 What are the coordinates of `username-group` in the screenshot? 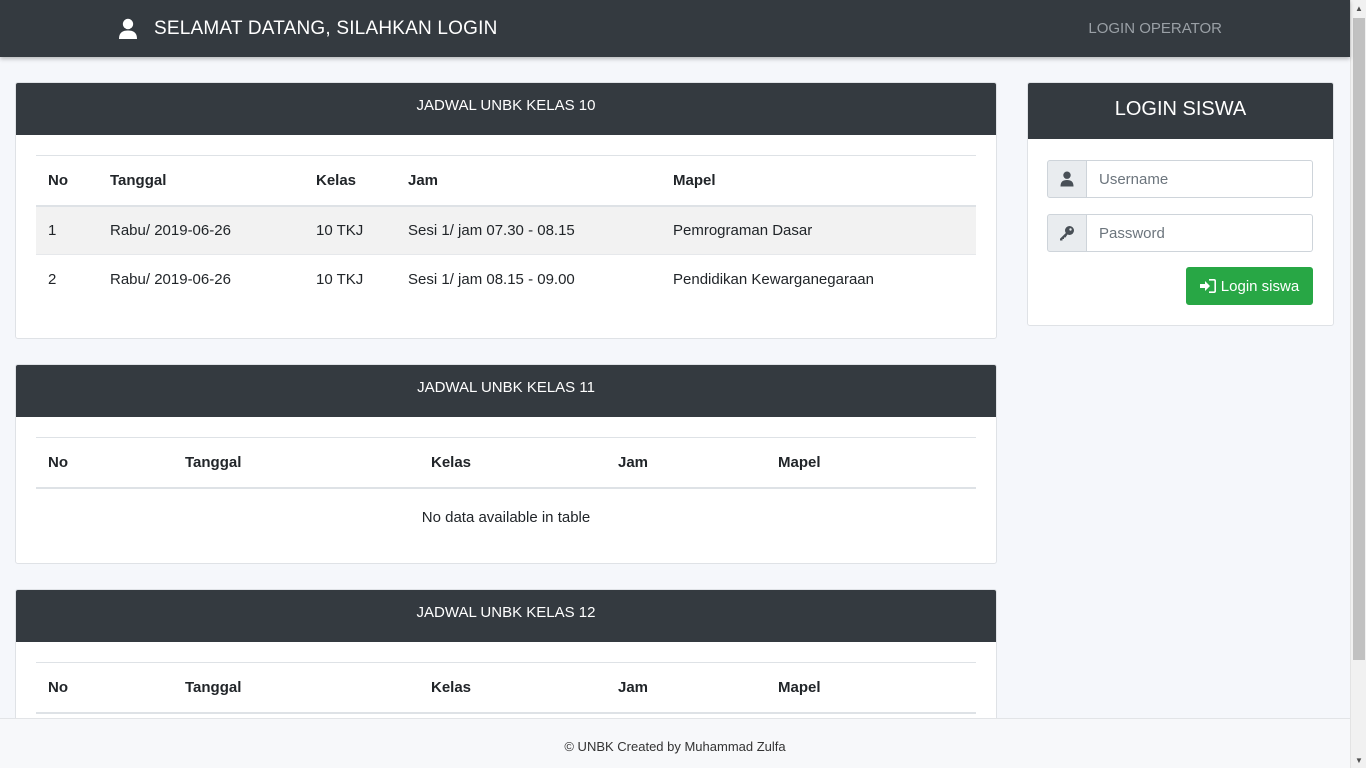 It's located at (1180, 179).